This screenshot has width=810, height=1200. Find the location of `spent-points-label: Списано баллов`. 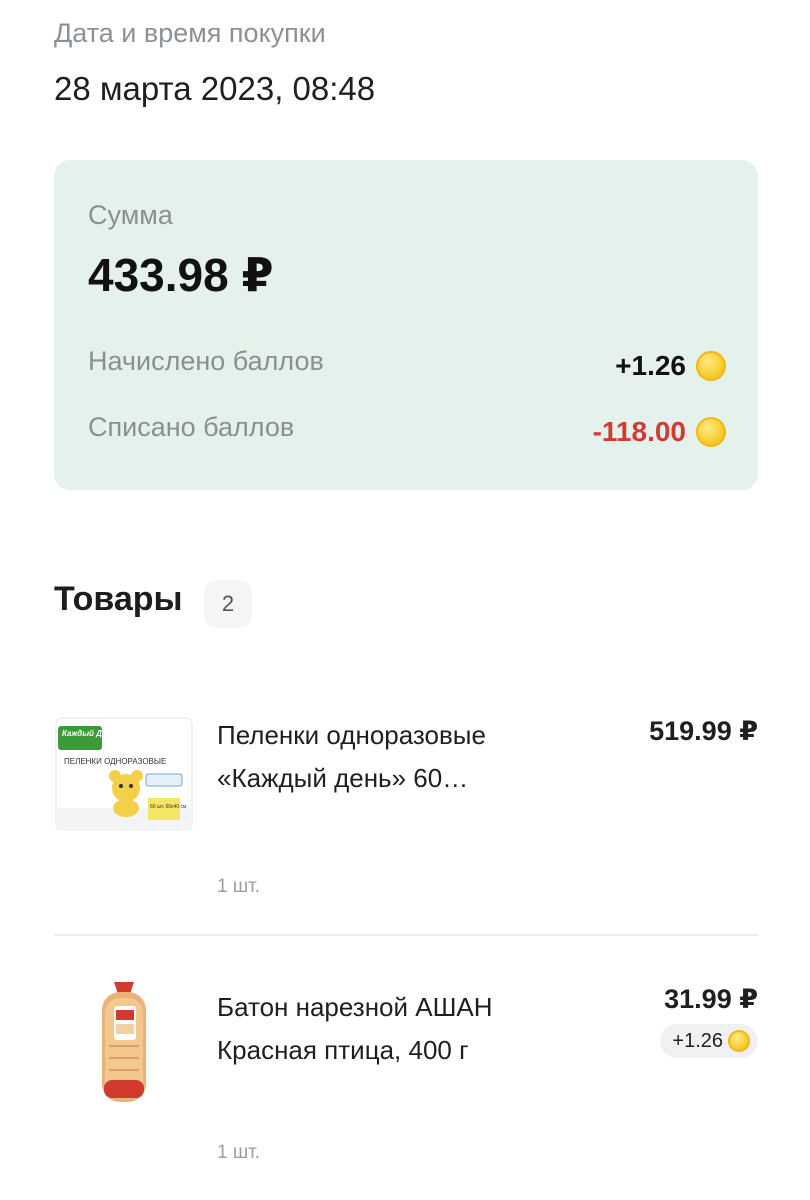

spent-points-label: Списано баллов is located at coordinates (191, 427).